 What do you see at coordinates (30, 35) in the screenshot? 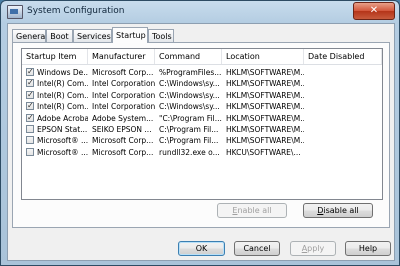
I see `tab-general: General` at bounding box center [30, 35].